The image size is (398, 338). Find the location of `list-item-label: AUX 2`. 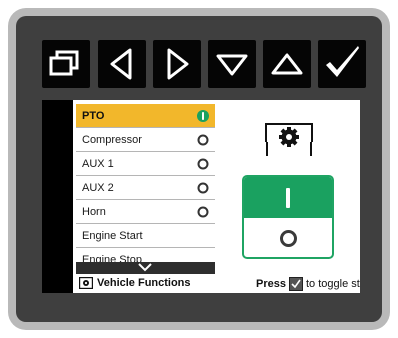

list-item-label: AUX 2 is located at coordinates (98, 188).